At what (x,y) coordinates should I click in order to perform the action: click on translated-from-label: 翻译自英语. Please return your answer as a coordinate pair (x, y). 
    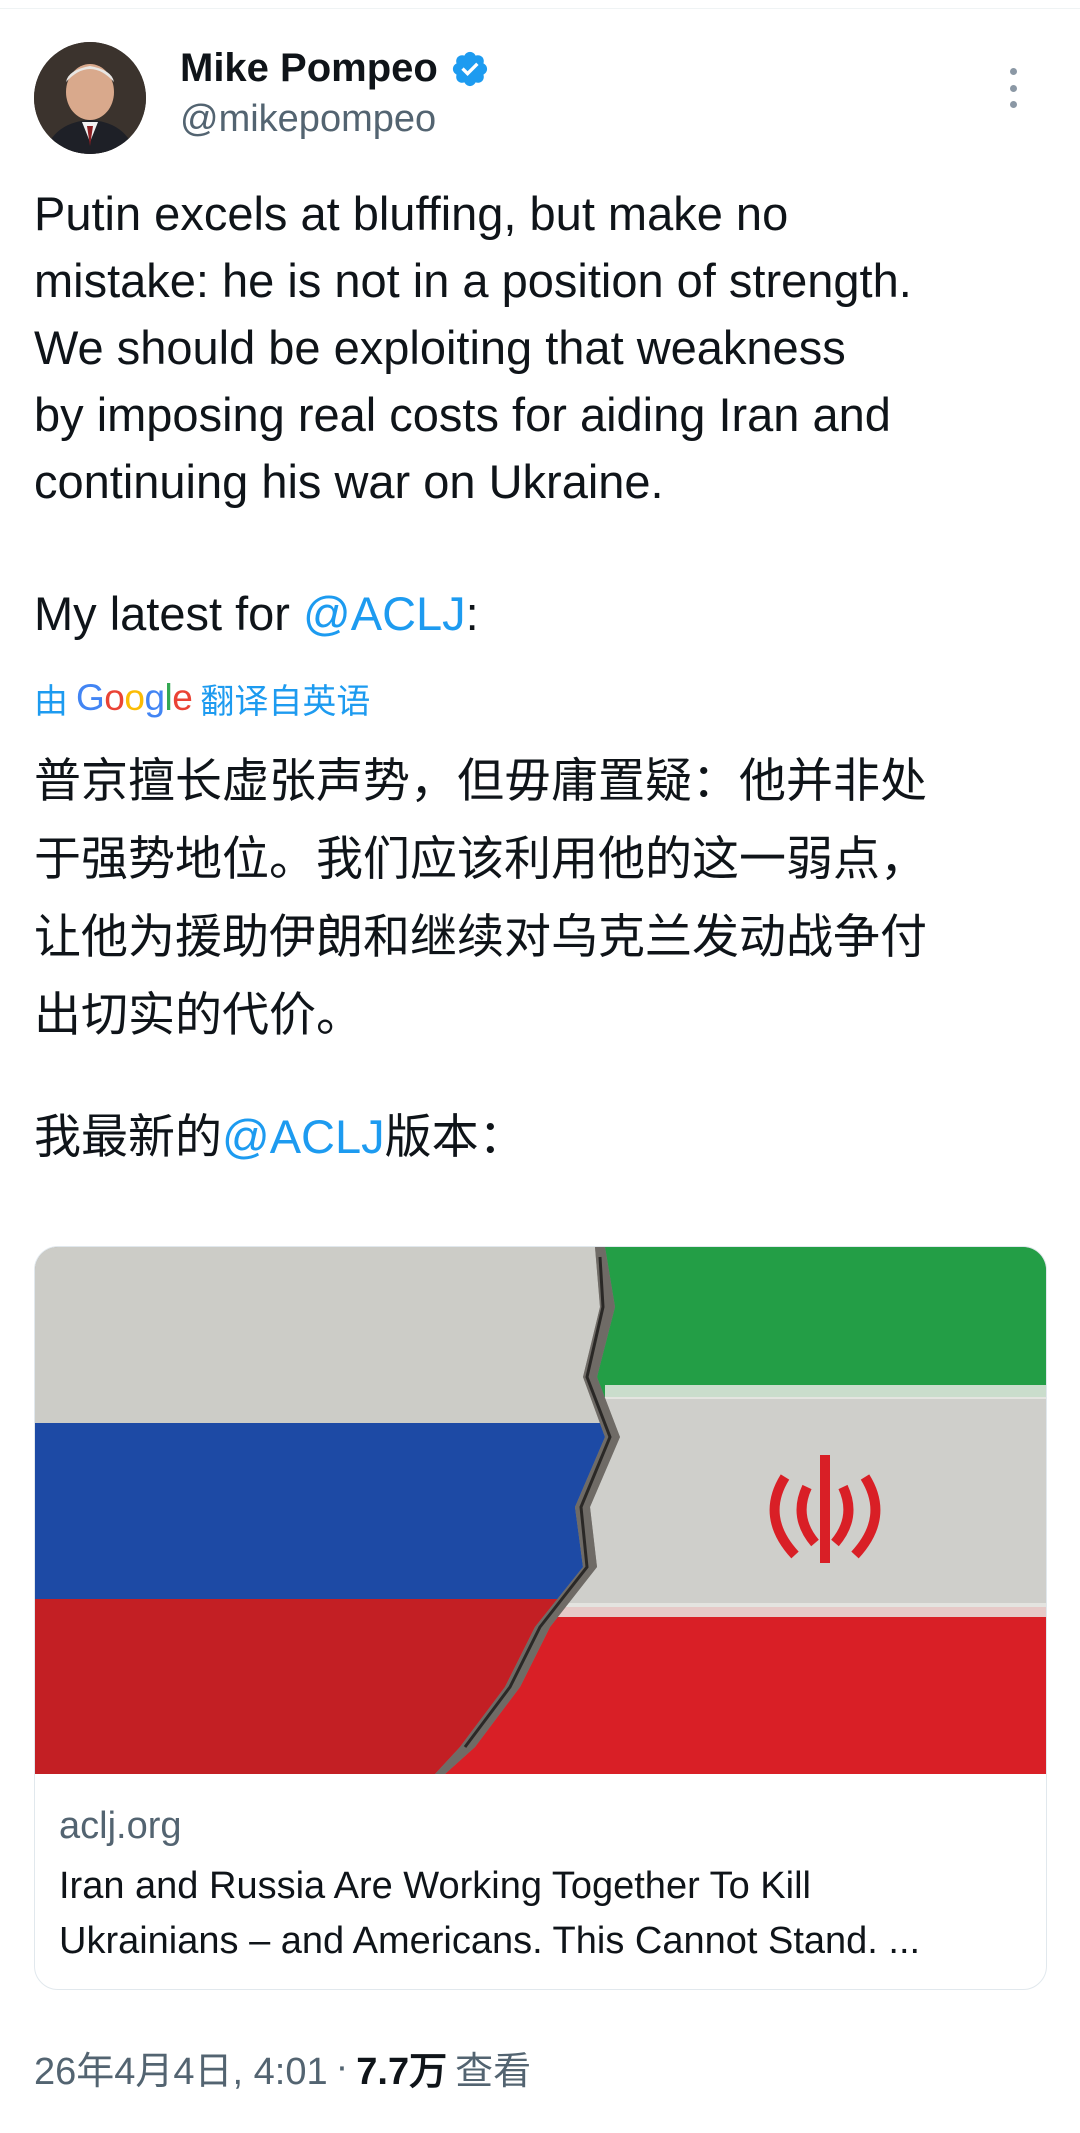
    Looking at the image, I should click on (285, 701).